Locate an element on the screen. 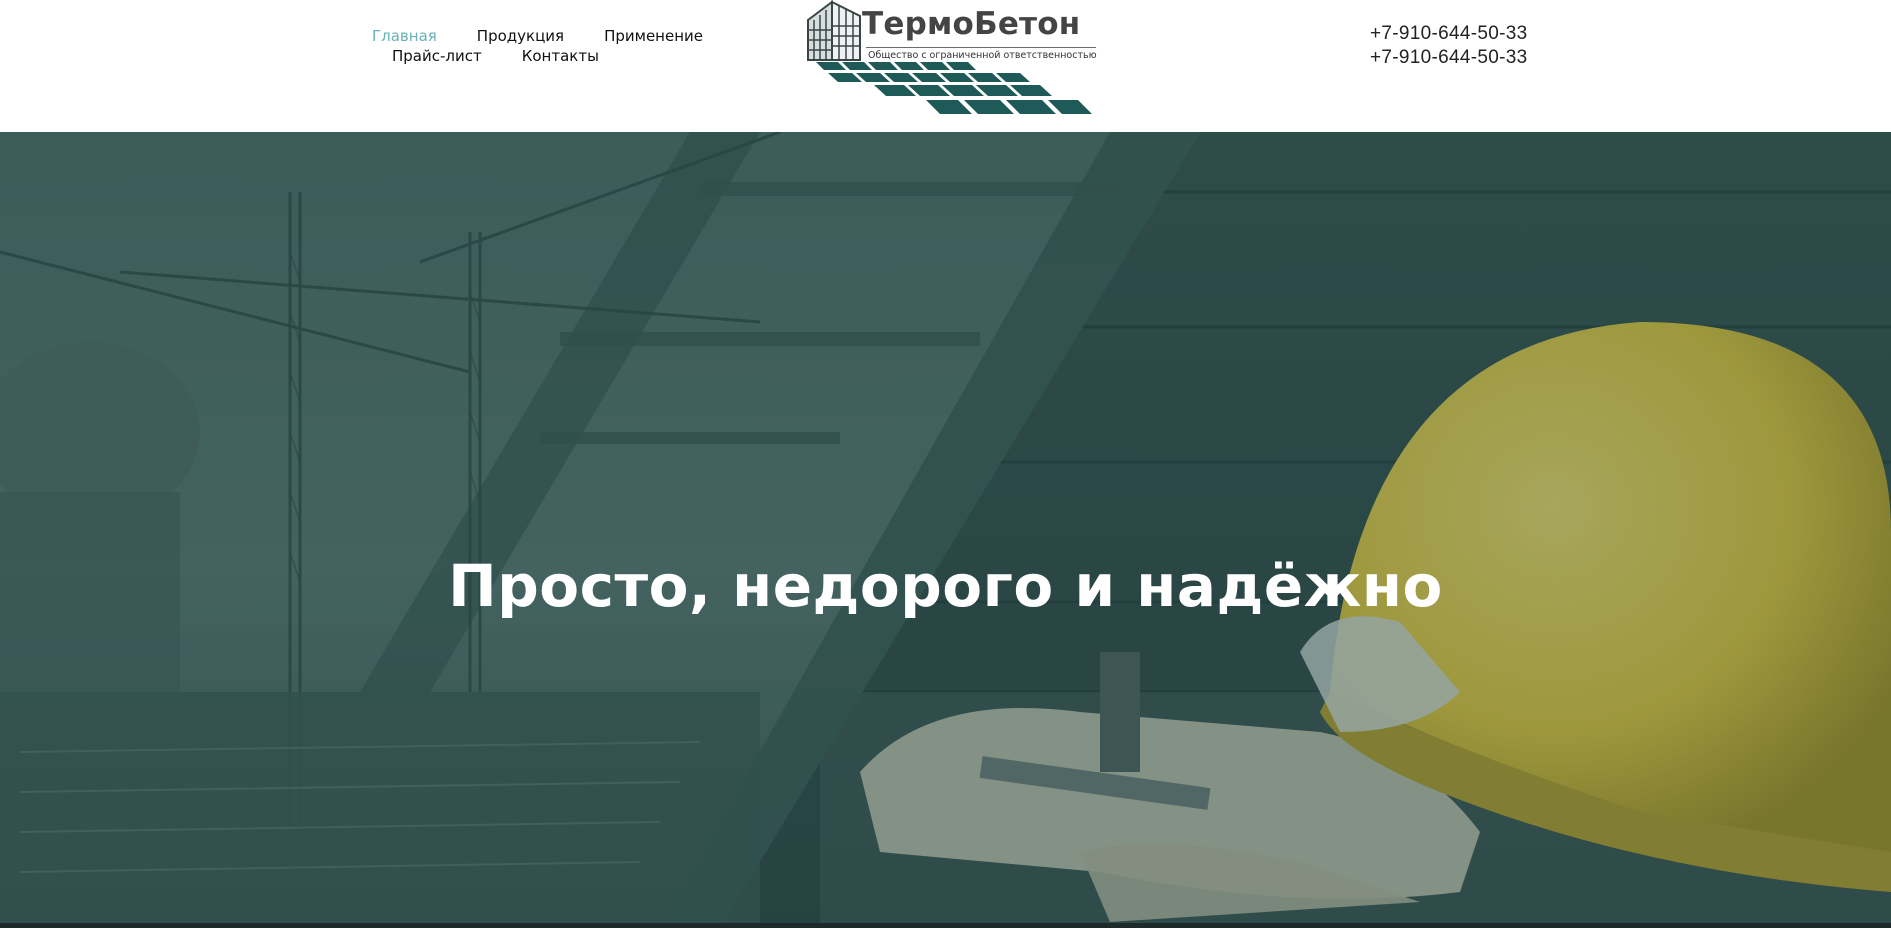 This screenshot has height=933, width=1891. logo-subtitle: Общество с ограниченной ответственностью is located at coordinates (982, 55).